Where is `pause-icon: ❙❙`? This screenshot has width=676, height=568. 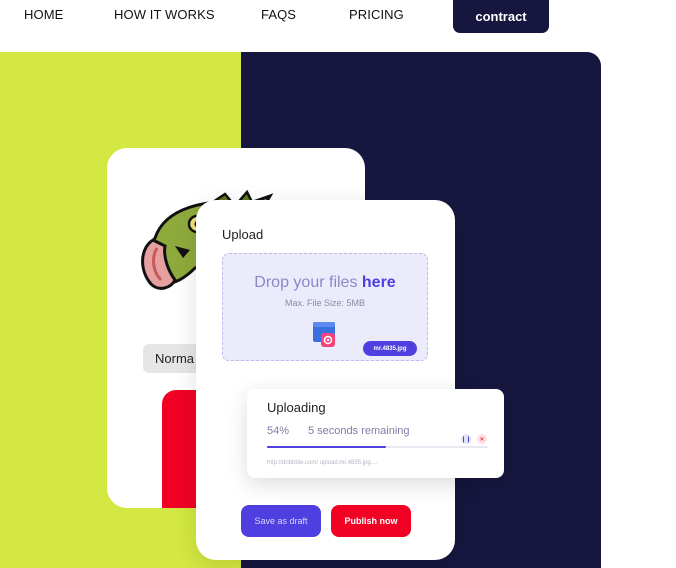 pause-icon: ❙❙ is located at coordinates (466, 439).